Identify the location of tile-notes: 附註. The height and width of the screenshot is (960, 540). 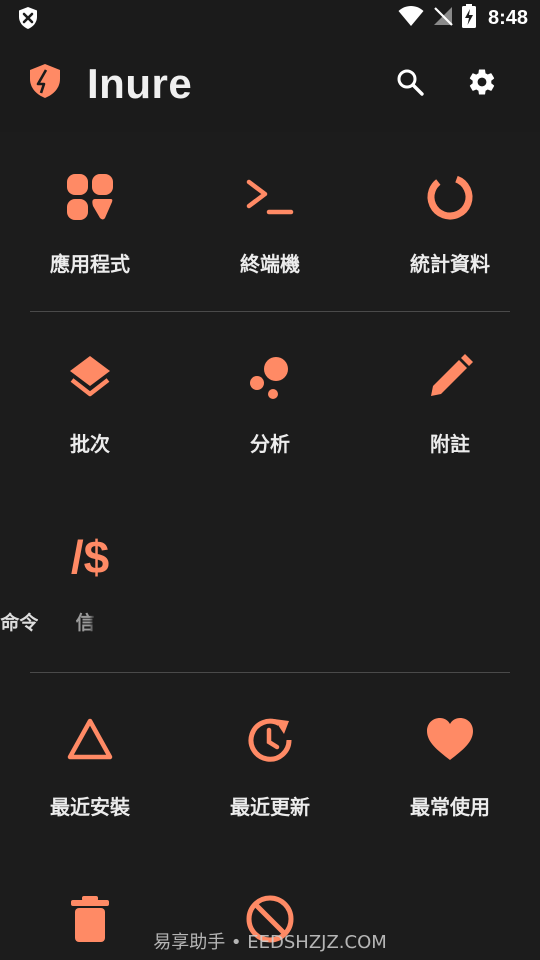
(450, 404).